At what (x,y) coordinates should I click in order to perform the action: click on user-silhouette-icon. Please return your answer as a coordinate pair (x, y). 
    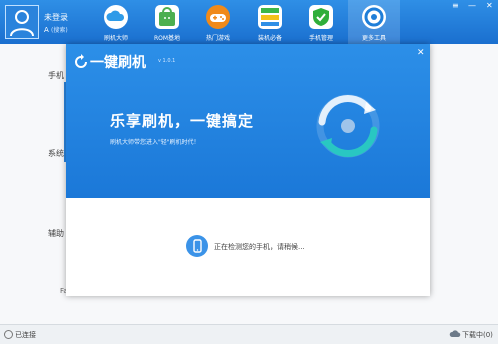
    Looking at the image, I should click on (22, 23).